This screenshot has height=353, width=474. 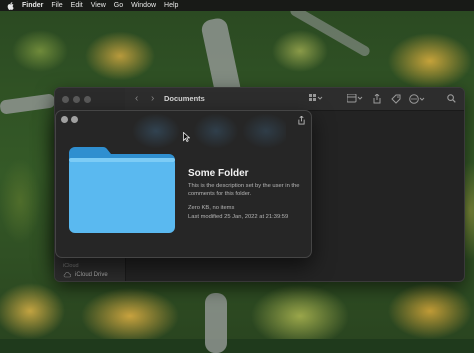 I want to click on window-title: Documents, so click(x=184, y=98).